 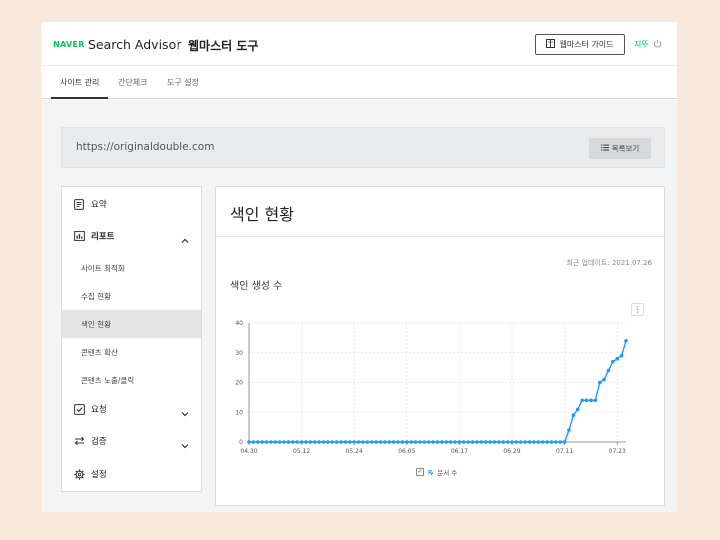 I want to click on sidebar-item-report: 리포트, so click(x=131, y=236).